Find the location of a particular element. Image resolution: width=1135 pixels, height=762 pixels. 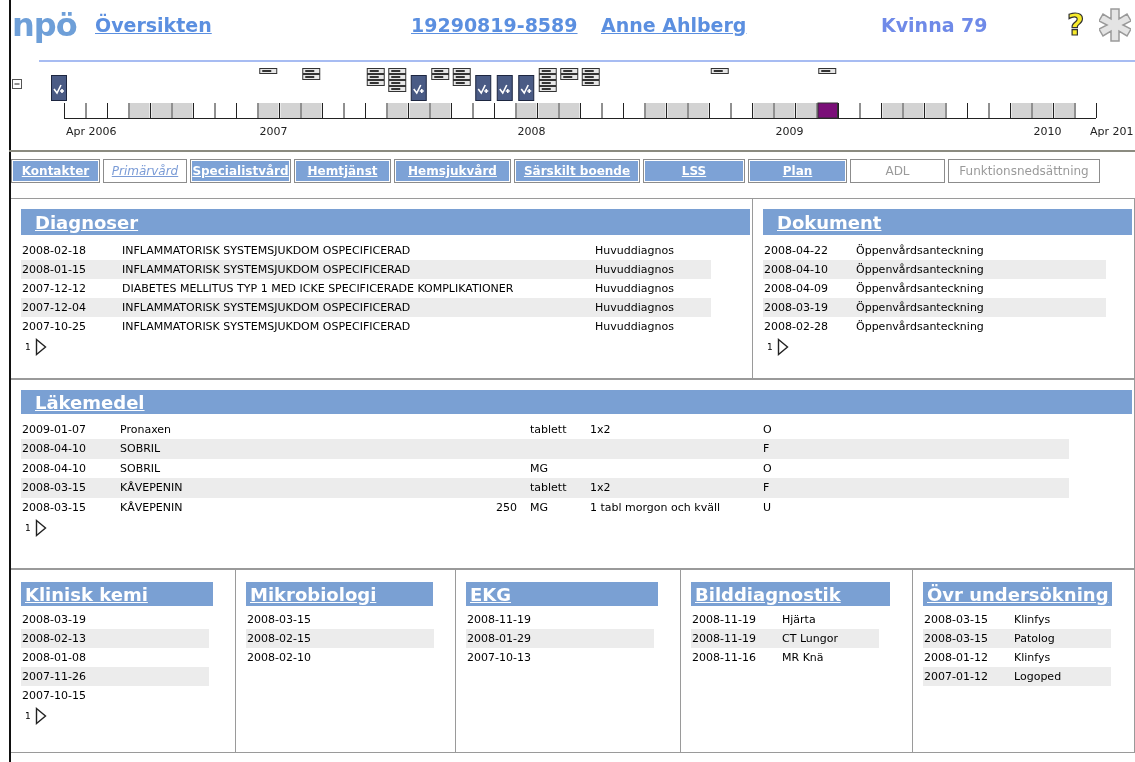

tab: Plan is located at coordinates (797, 171).